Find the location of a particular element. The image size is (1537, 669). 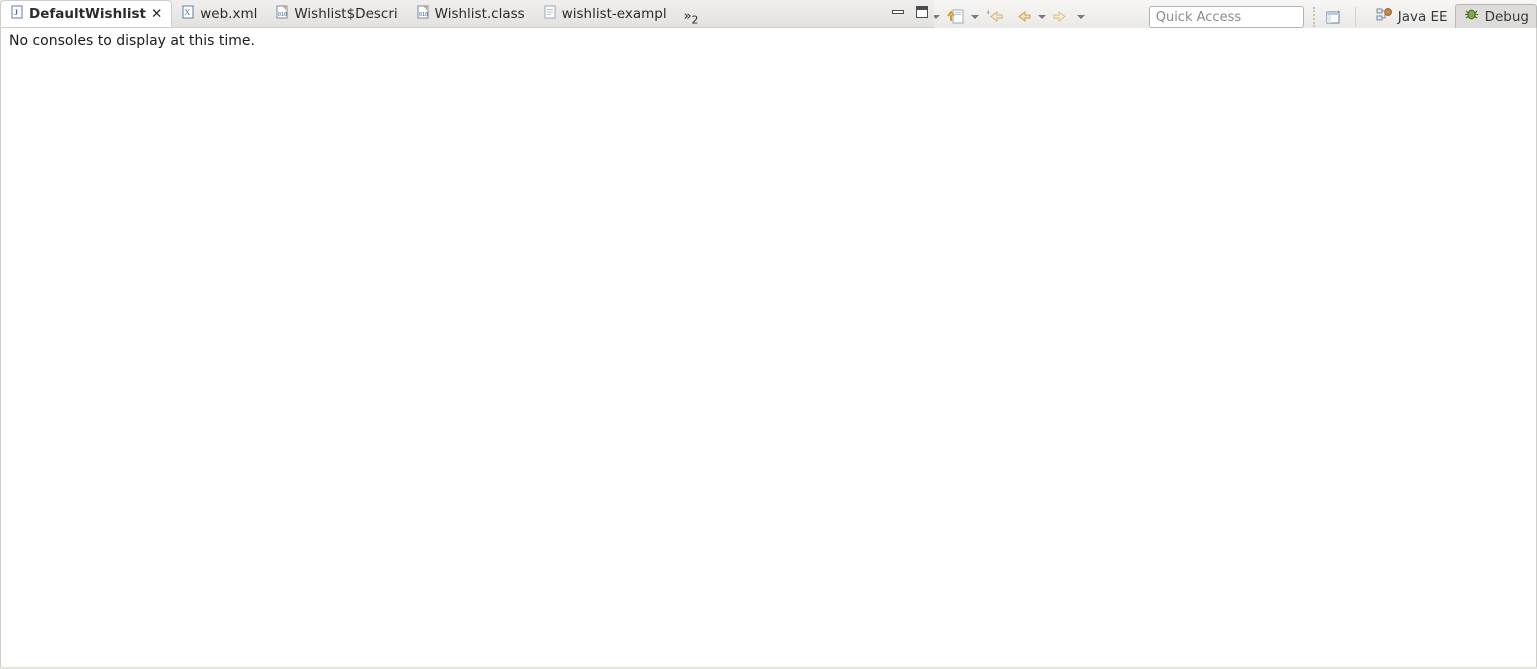

editor-tab-label: DefaultWishlist is located at coordinates (87, 13).